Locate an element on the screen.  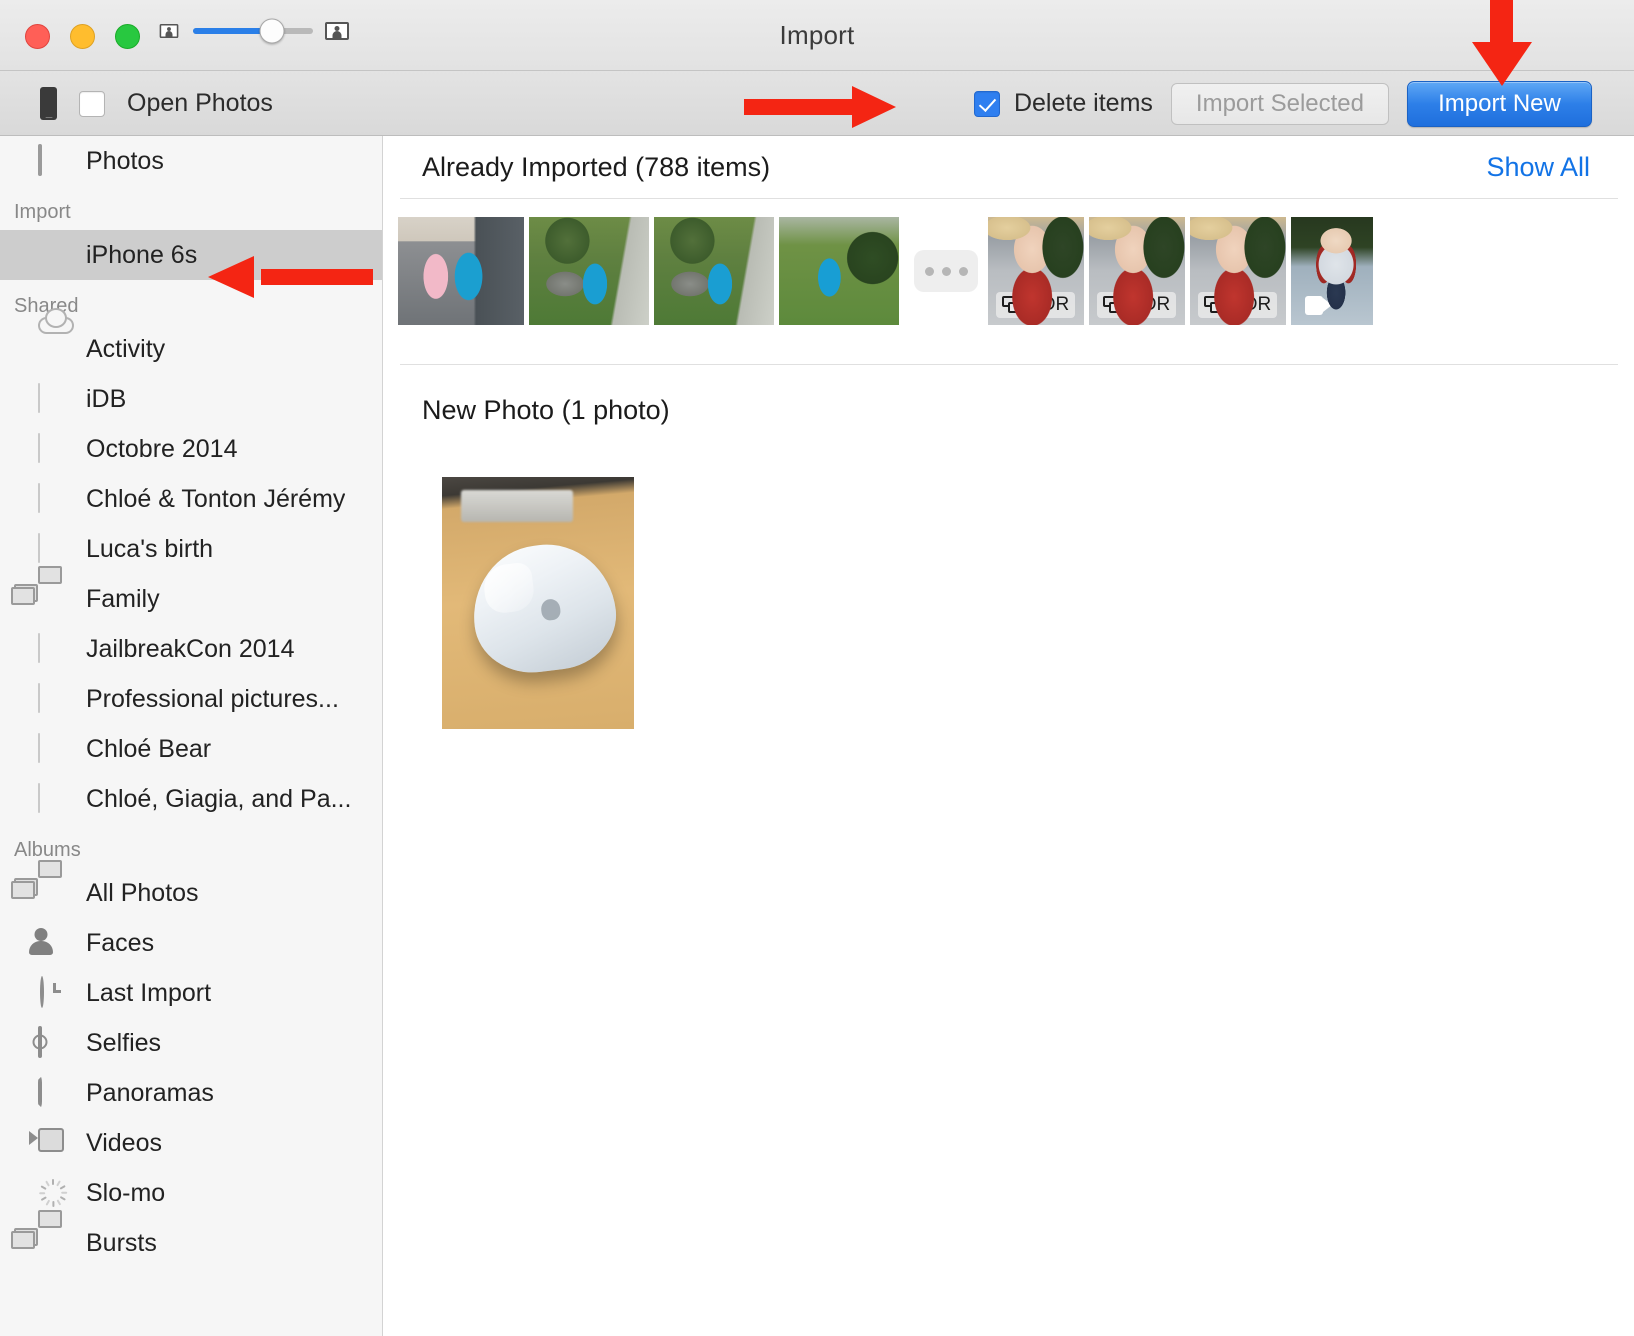
sidebar-item-panoramas: Panoramas is located at coordinates (191, 1093).